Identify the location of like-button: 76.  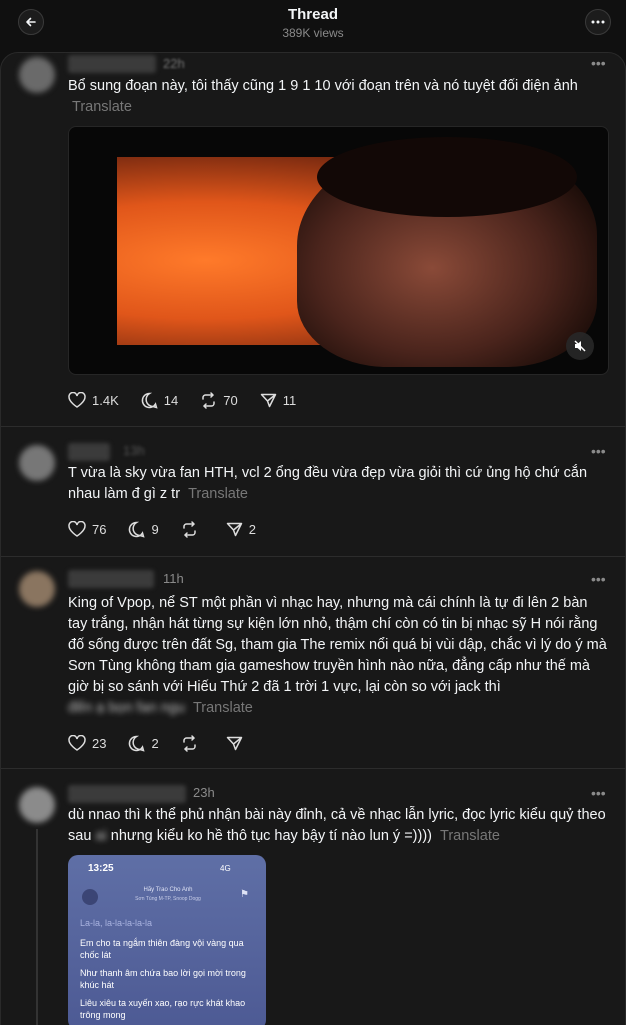
(87, 529).